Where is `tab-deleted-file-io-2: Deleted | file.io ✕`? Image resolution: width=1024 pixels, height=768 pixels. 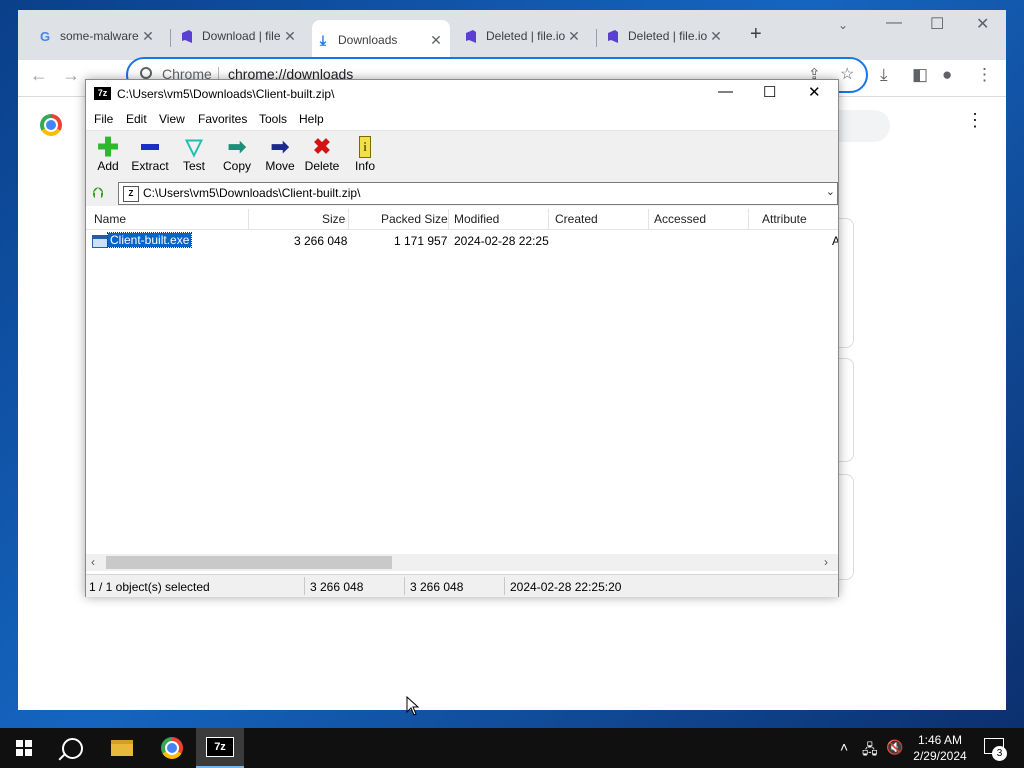
tab-deleted-file-io-2: Deleted | file.io ✕ is located at coordinates (666, 36).